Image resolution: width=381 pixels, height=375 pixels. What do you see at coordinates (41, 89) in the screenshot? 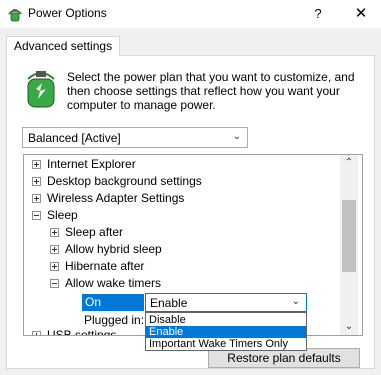
I see `power-plan-icon` at bounding box center [41, 89].